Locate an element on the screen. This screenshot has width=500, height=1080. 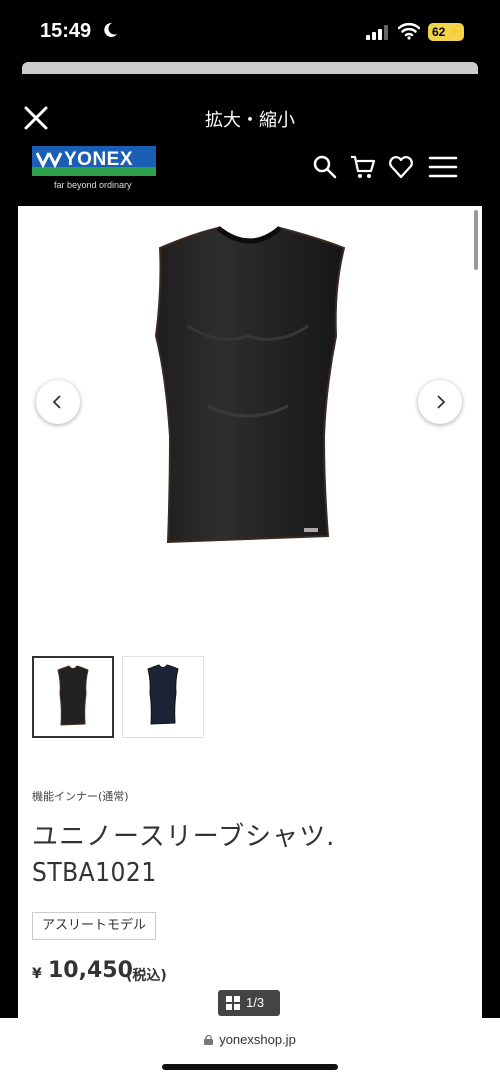
product-code: STBA1021 is located at coordinates (94, 873).